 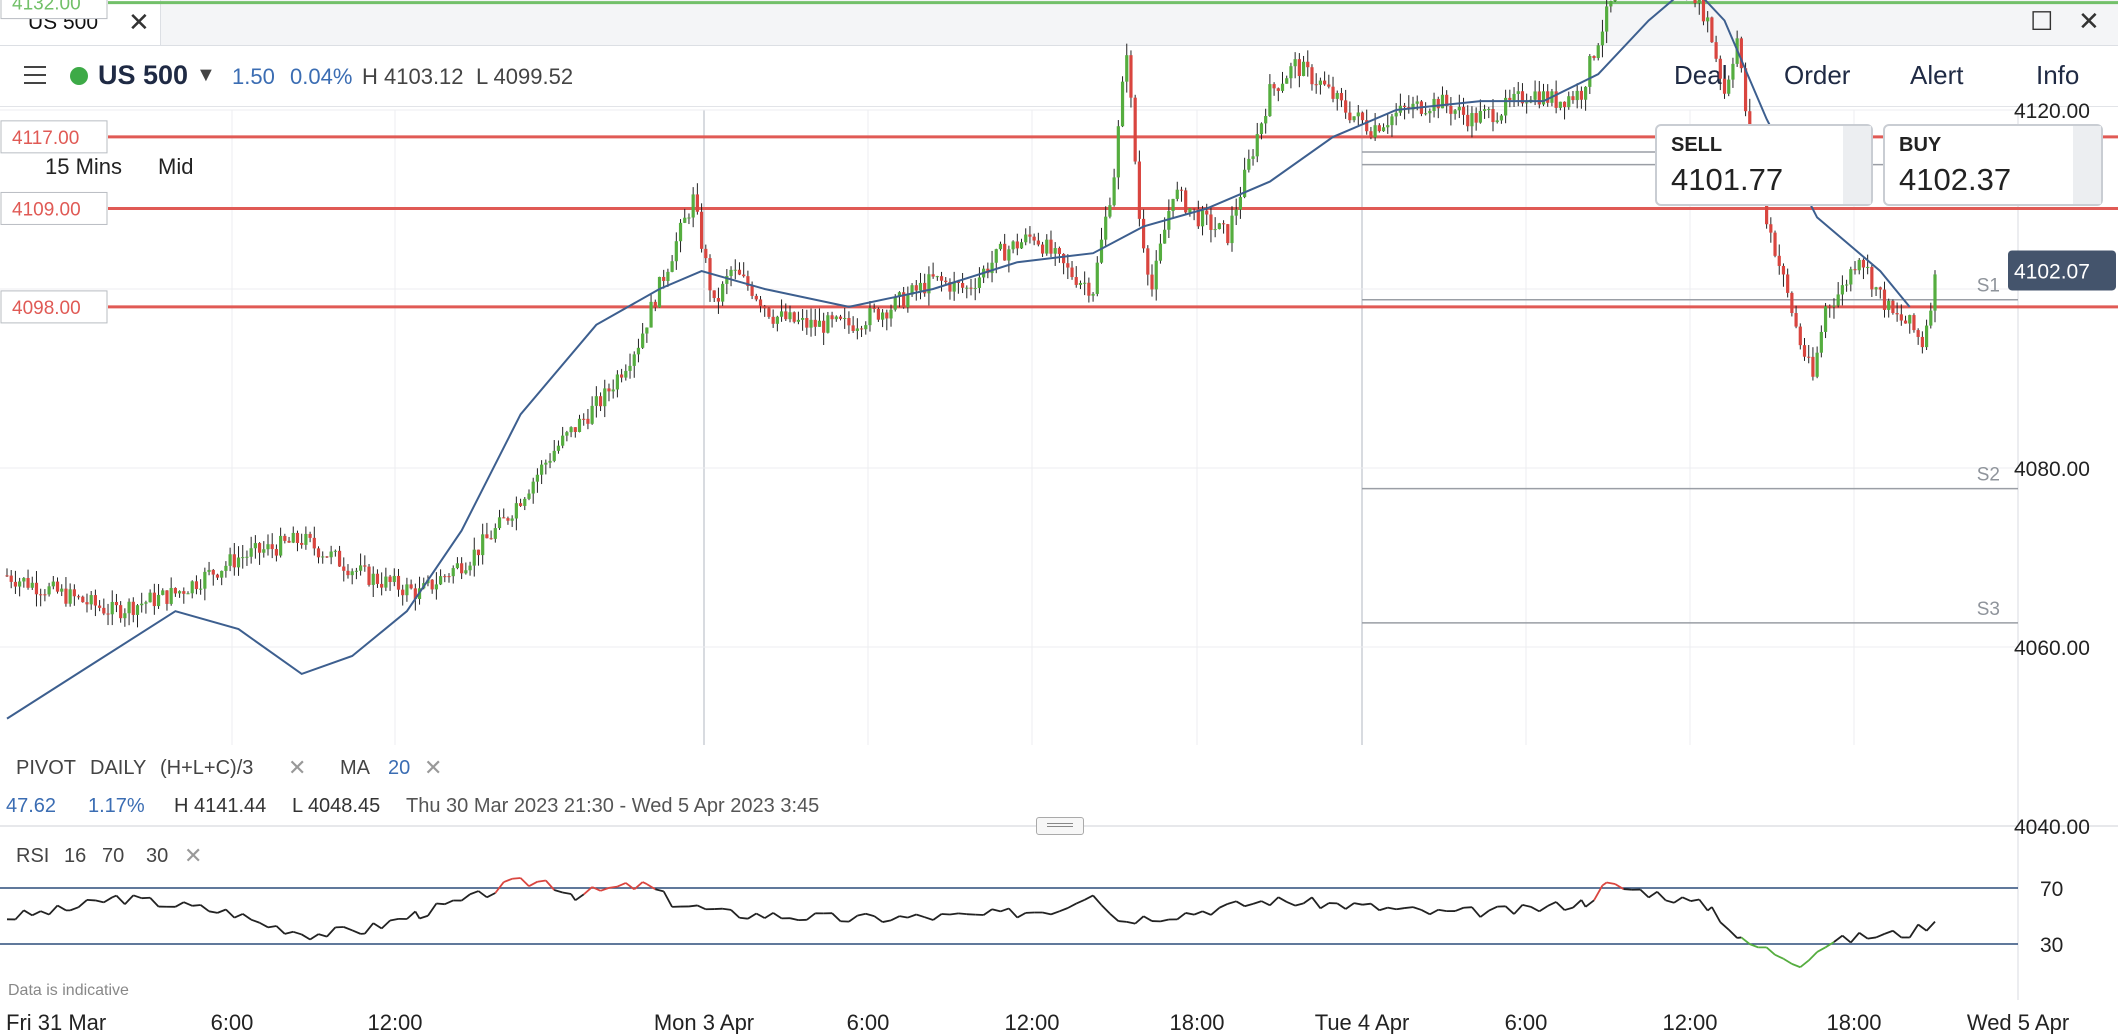 What do you see at coordinates (1993, 165) in the screenshot?
I see `buy-button: BUY 4102.37` at bounding box center [1993, 165].